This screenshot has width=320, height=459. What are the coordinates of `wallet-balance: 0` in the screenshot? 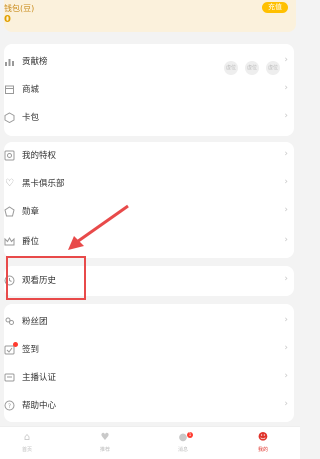 It's located at (7, 19).